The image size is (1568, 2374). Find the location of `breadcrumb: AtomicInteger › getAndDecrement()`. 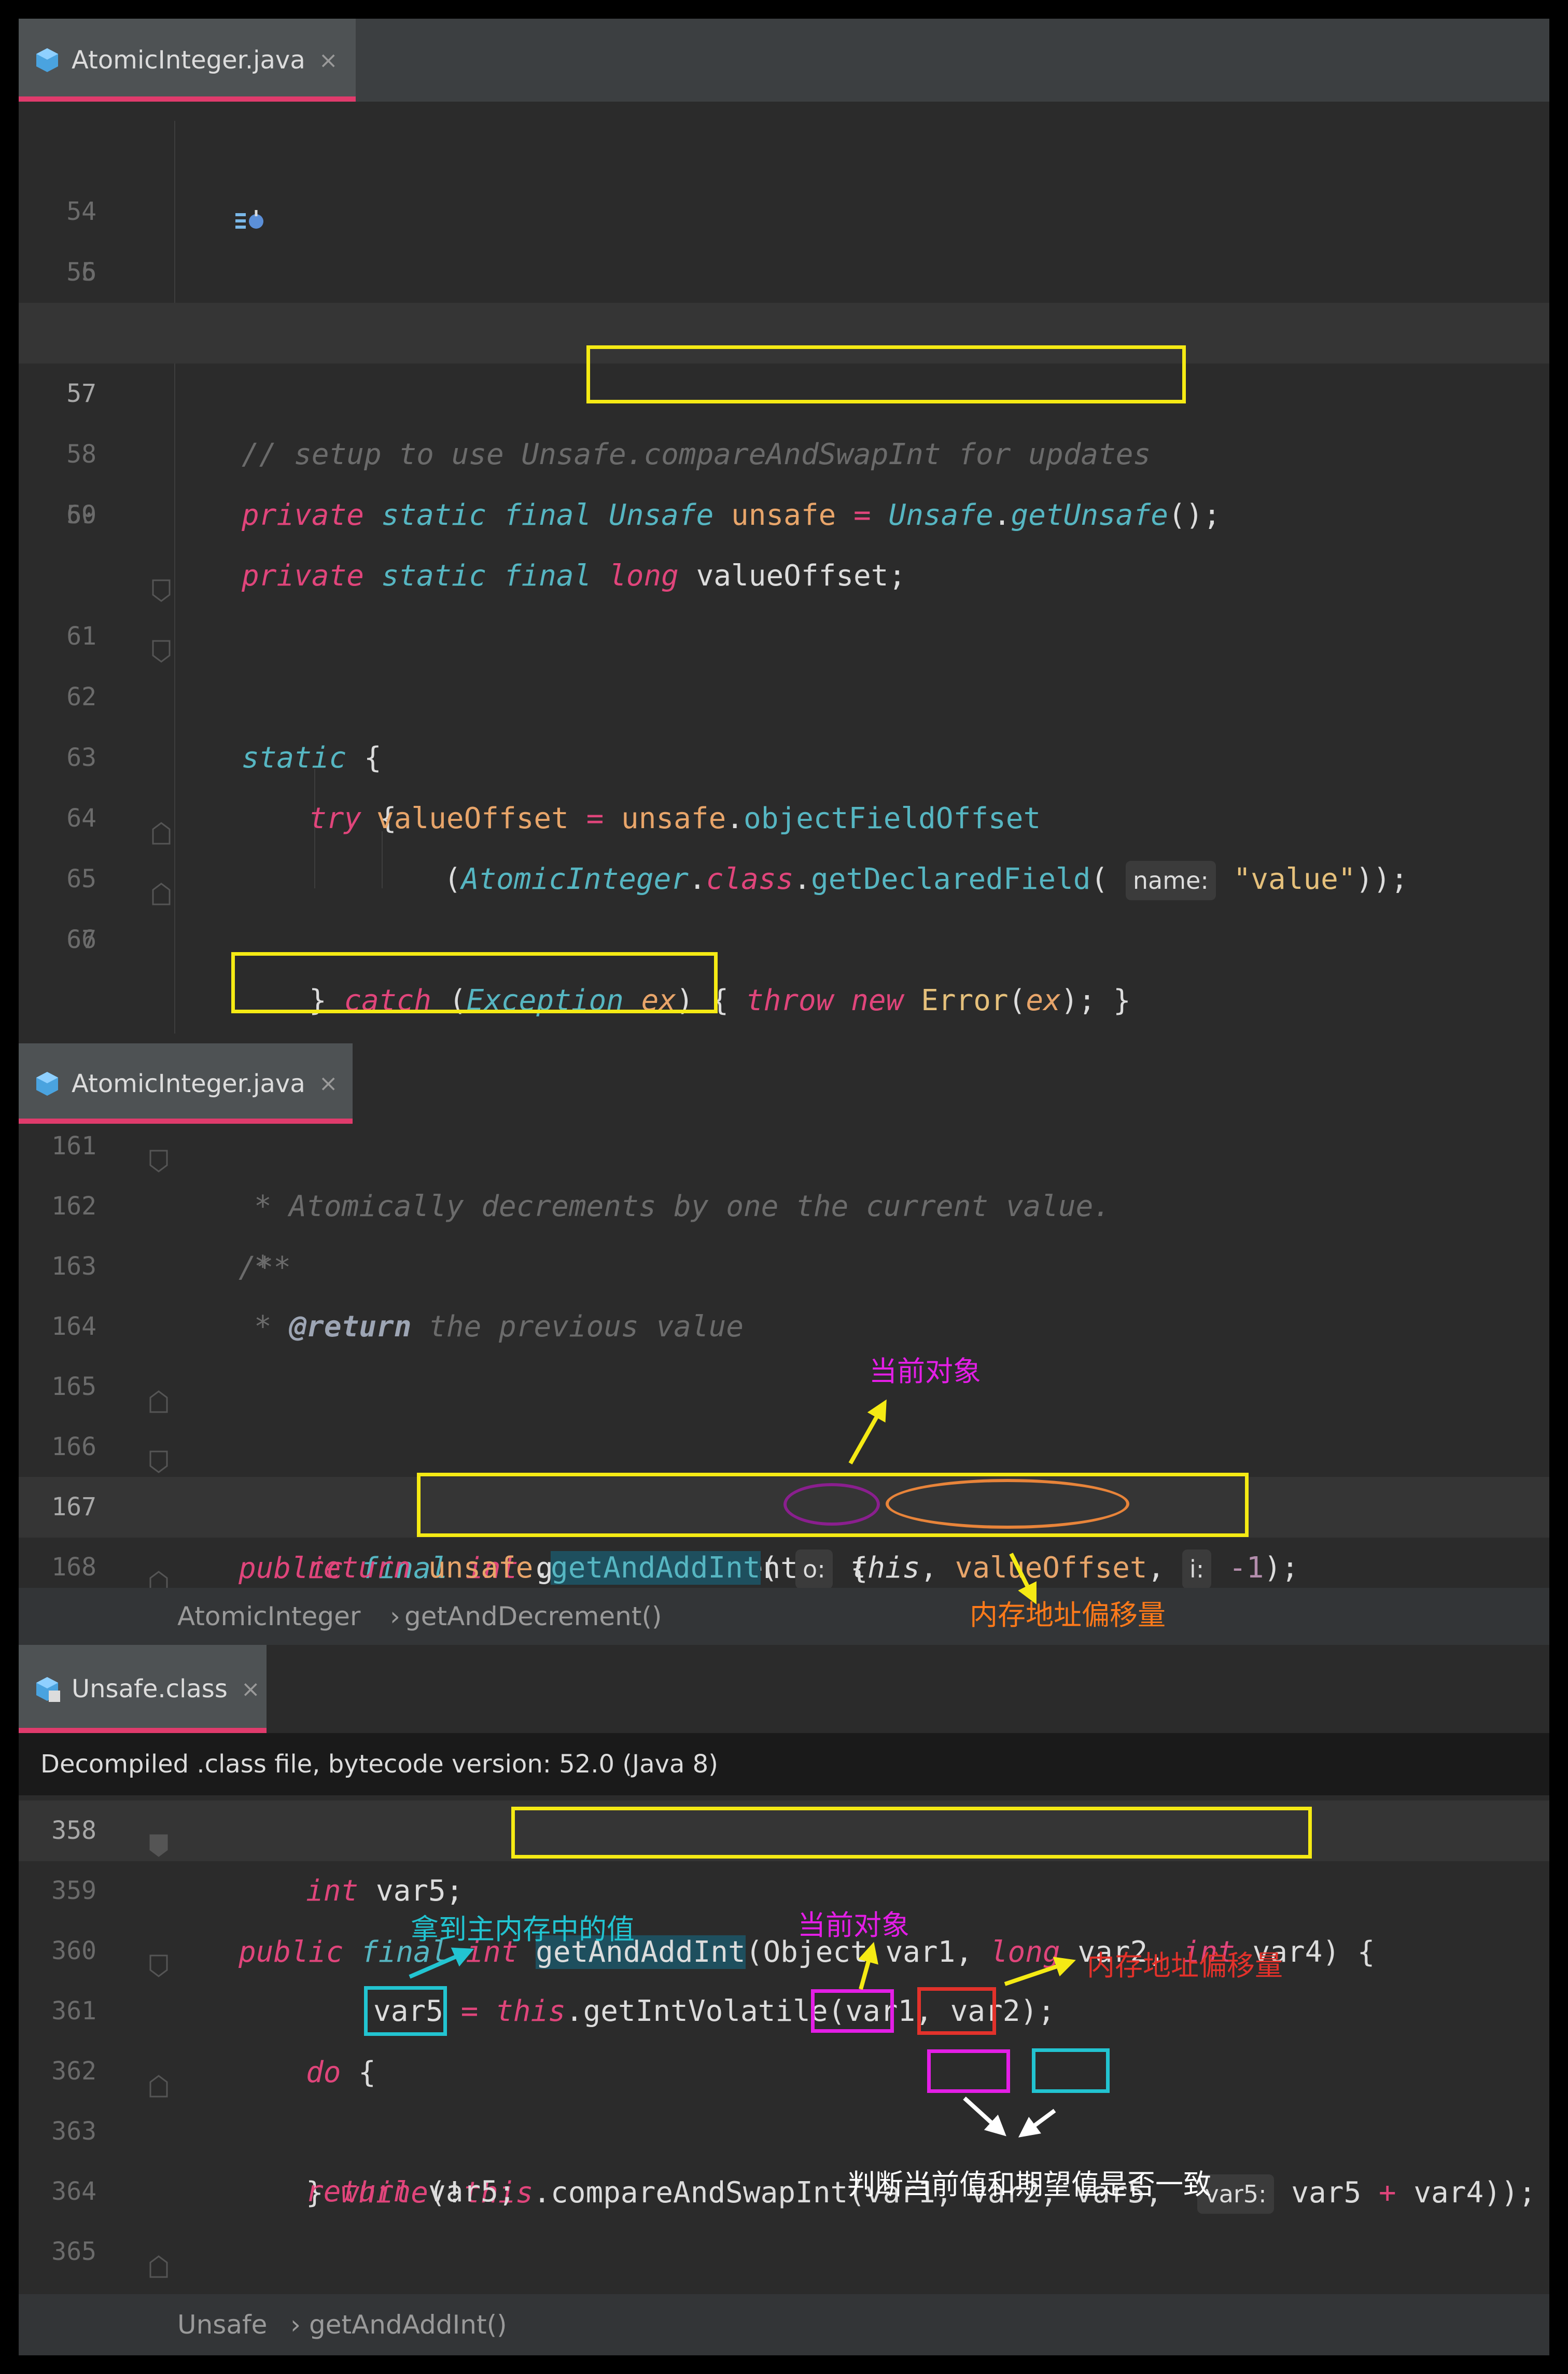

breadcrumb: AtomicInteger › getAndDecrement() is located at coordinates (784, 1617).